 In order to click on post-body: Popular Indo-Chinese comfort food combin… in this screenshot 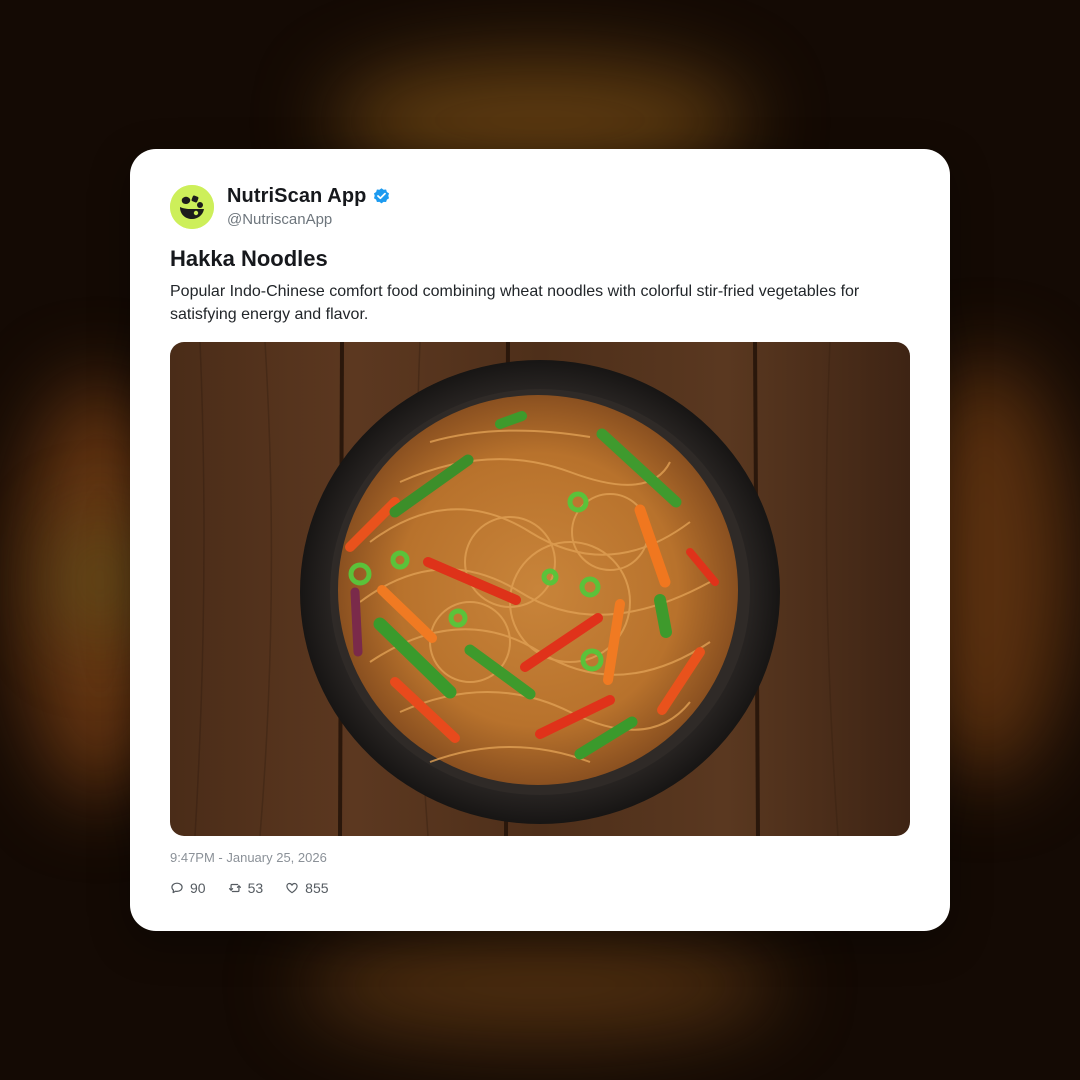, I will do `click(515, 303)`.